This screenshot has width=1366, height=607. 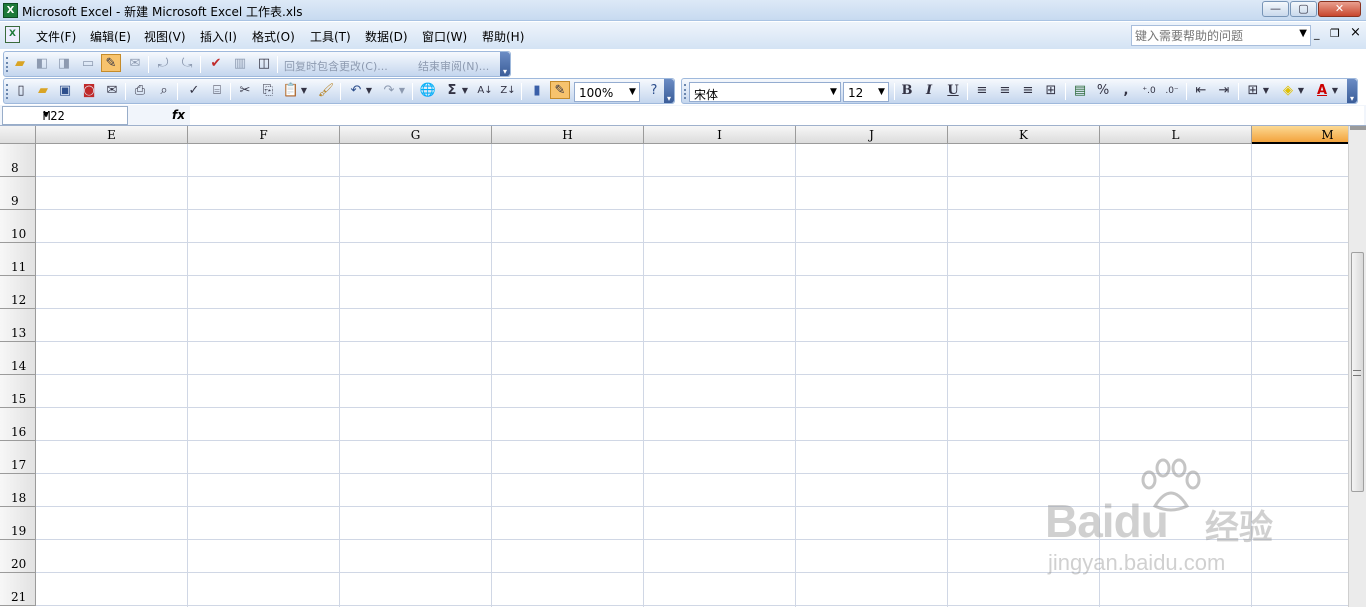 What do you see at coordinates (1028, 91) in the screenshot?
I see `align-right-icon: ≡` at bounding box center [1028, 91].